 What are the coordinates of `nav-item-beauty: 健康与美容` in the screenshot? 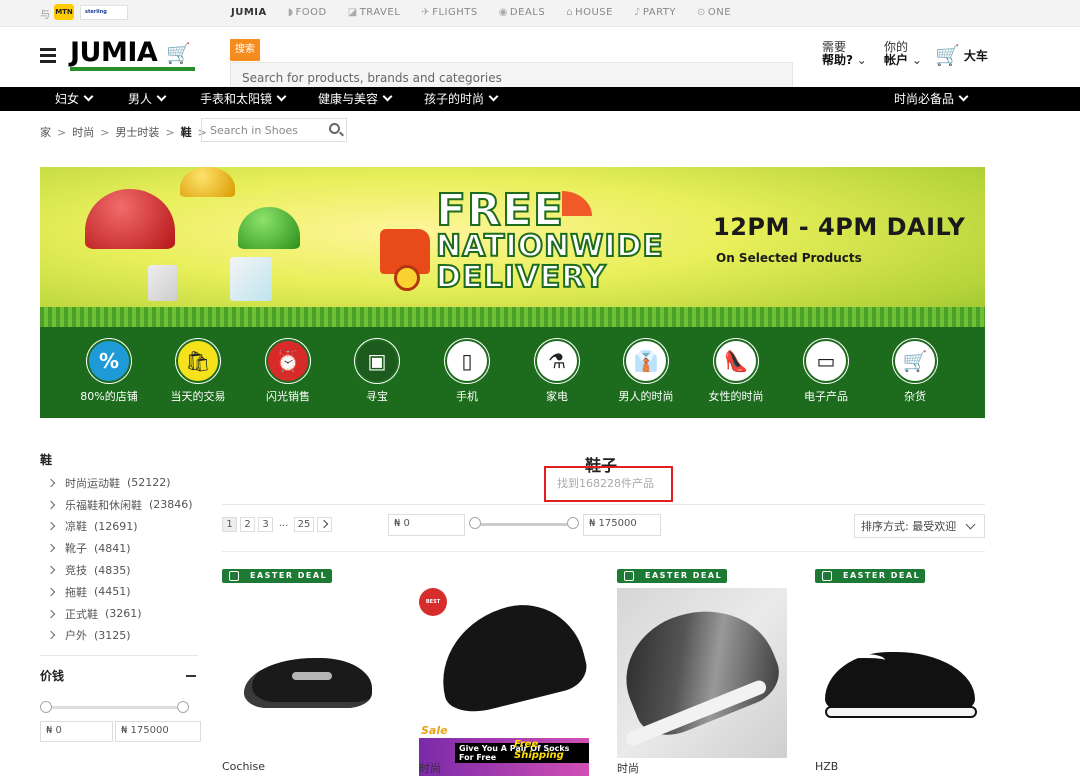 It's located at (355, 98).